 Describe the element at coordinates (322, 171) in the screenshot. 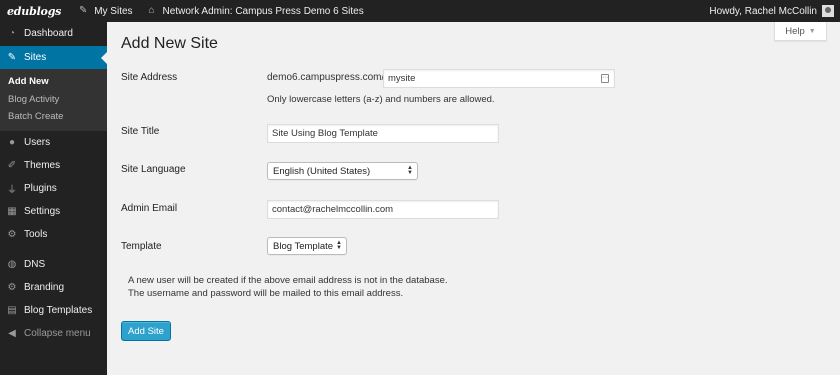

I see `site-language-value: English (United States)` at that location.